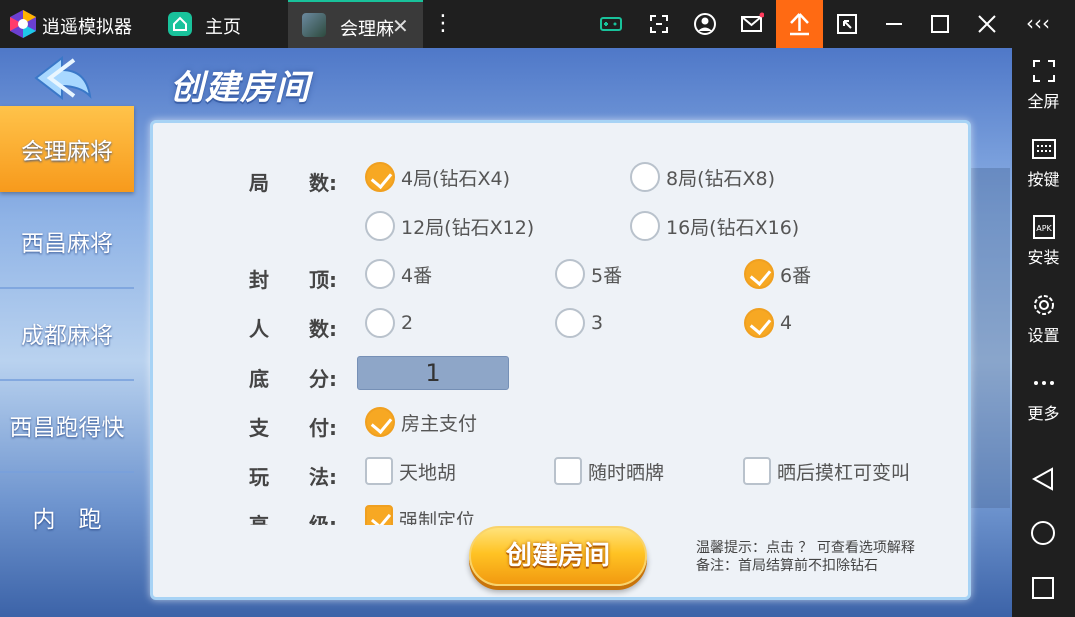 The height and width of the screenshot is (617, 1075). I want to click on option-label: 2, so click(407, 323).